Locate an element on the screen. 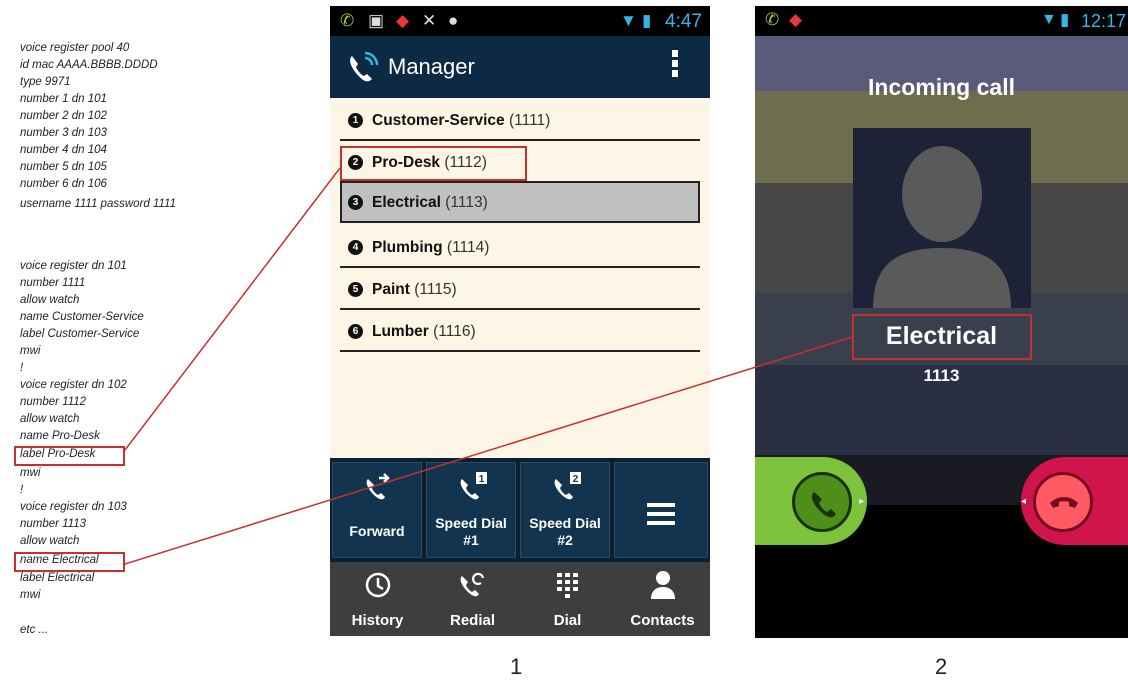  connector-line is located at coordinates (232, 309).